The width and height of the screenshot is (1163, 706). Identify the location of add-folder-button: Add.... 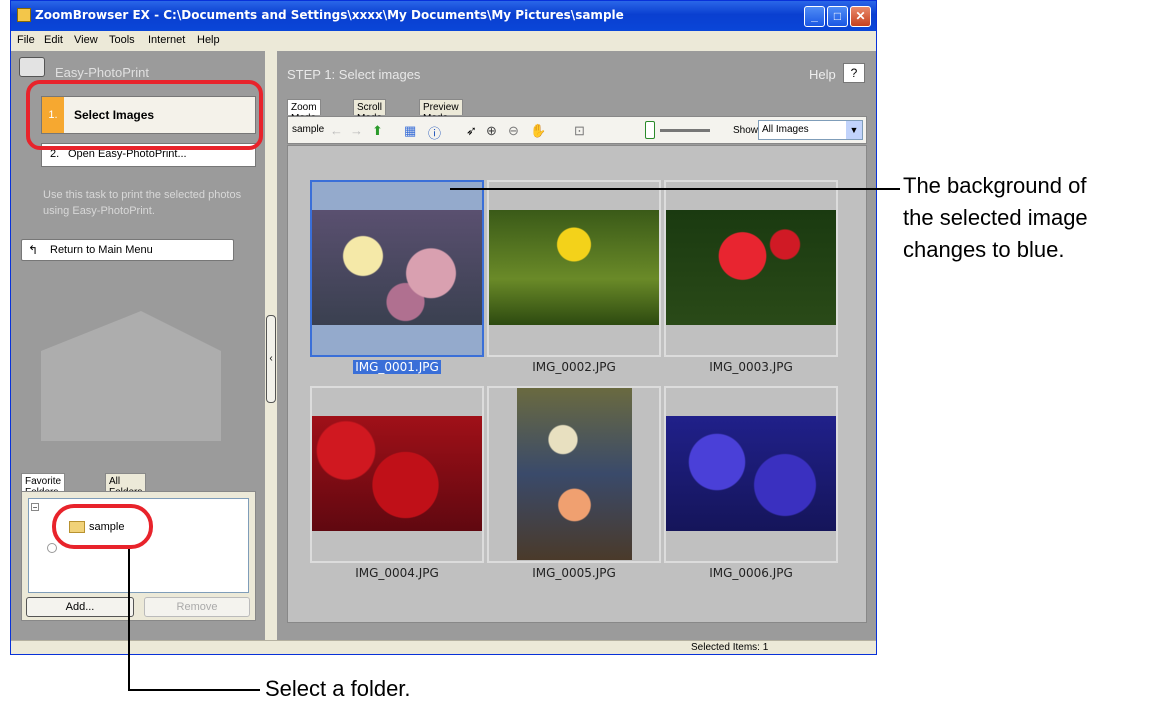
(80, 607).